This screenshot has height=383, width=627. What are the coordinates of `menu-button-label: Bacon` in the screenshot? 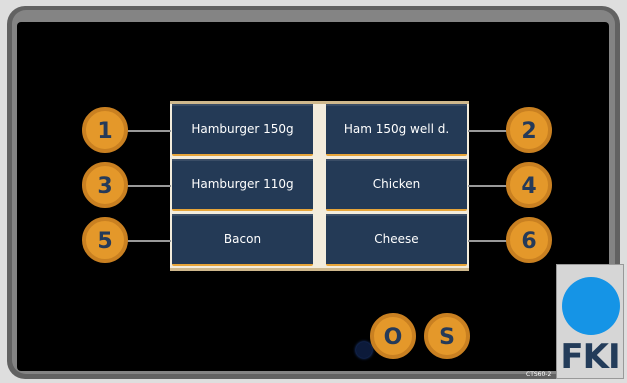 It's located at (242, 239).